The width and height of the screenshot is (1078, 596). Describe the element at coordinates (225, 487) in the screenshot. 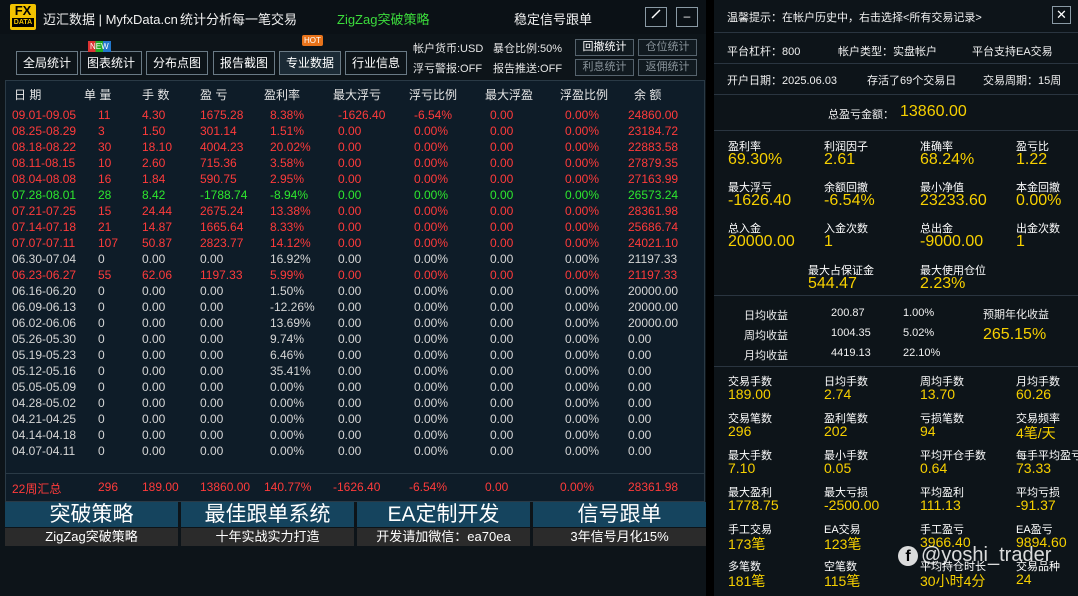

I see `summary-cell: 13860.00` at that location.